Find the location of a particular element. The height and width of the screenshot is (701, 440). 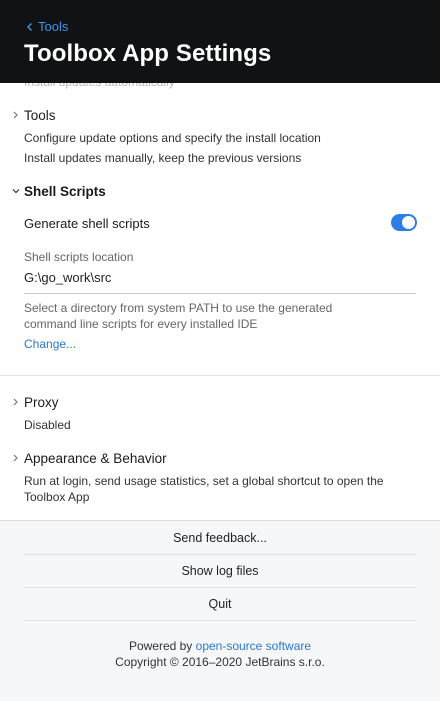

section-proxy: Proxy is located at coordinates (33, 402).